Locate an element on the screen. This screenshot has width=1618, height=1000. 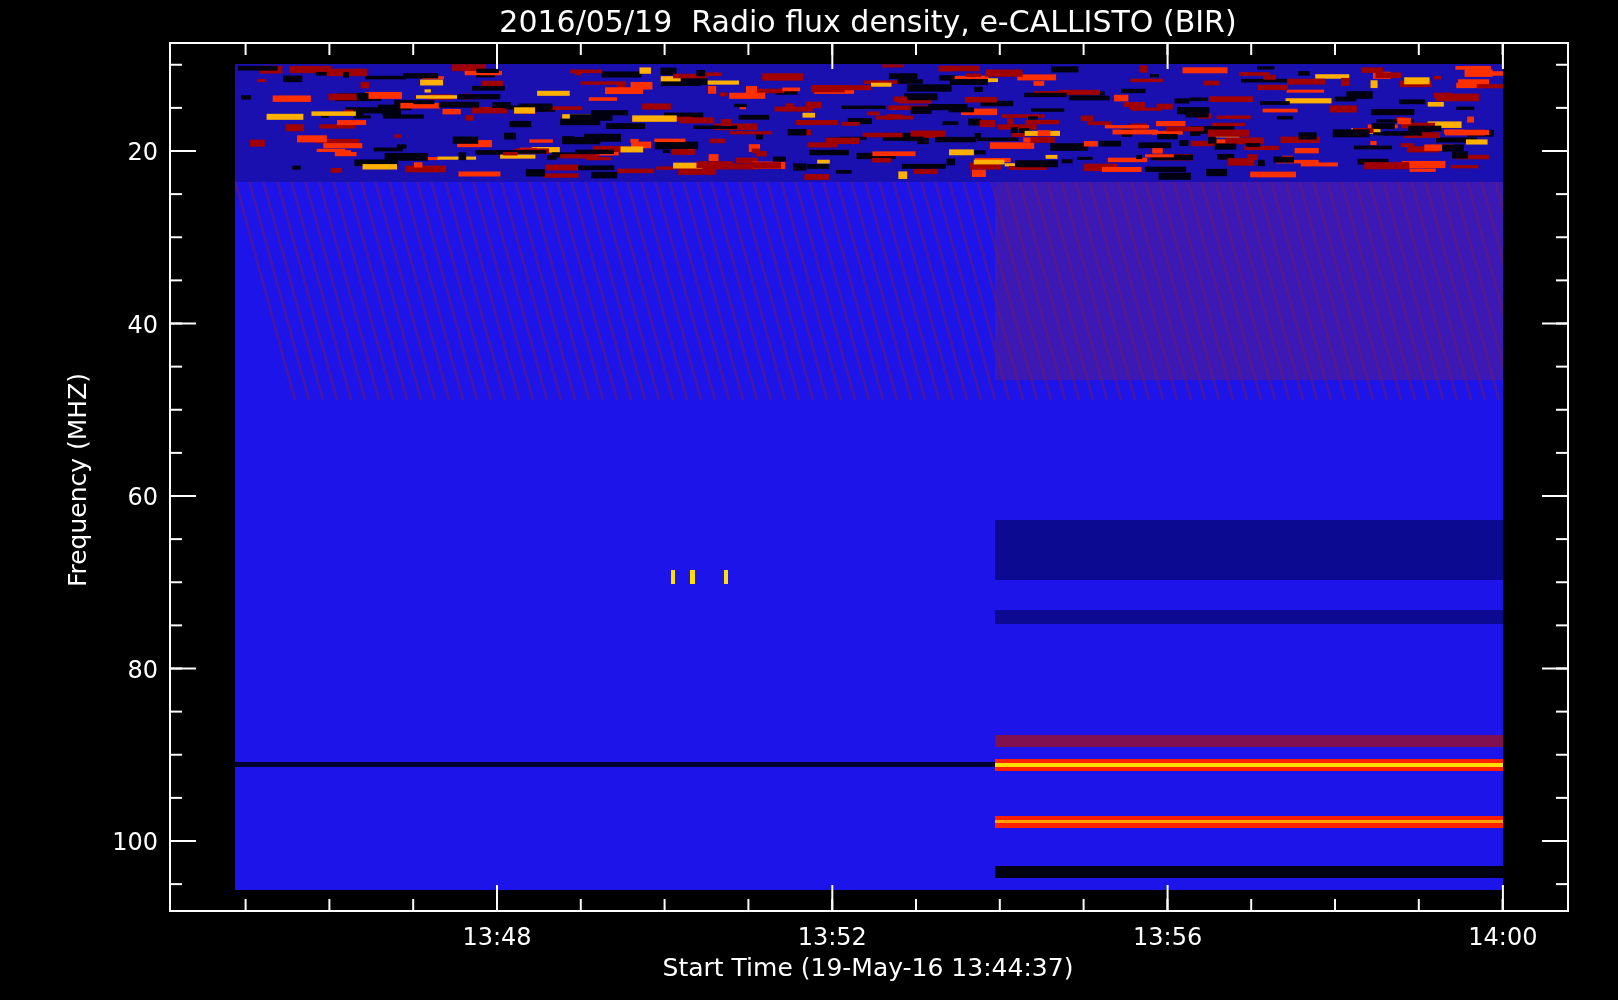
y-tick-label: 40 is located at coordinates (142, 324).